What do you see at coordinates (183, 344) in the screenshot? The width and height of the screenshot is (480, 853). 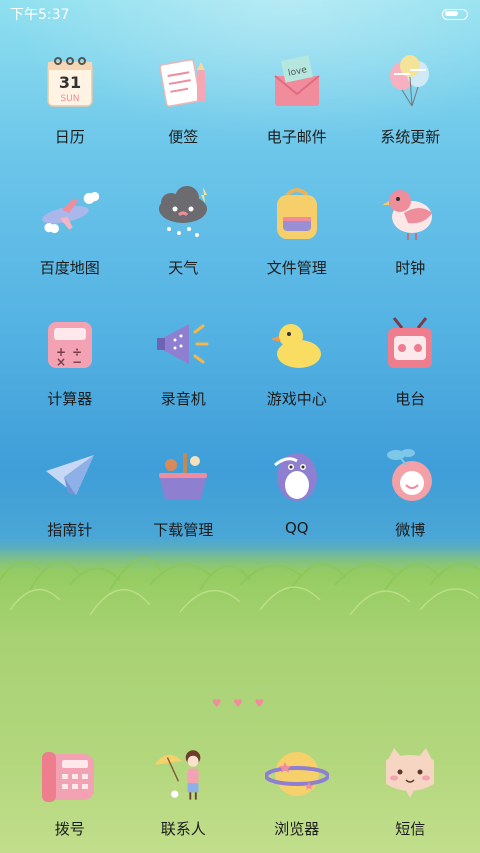 I see `megaphone-icon` at bounding box center [183, 344].